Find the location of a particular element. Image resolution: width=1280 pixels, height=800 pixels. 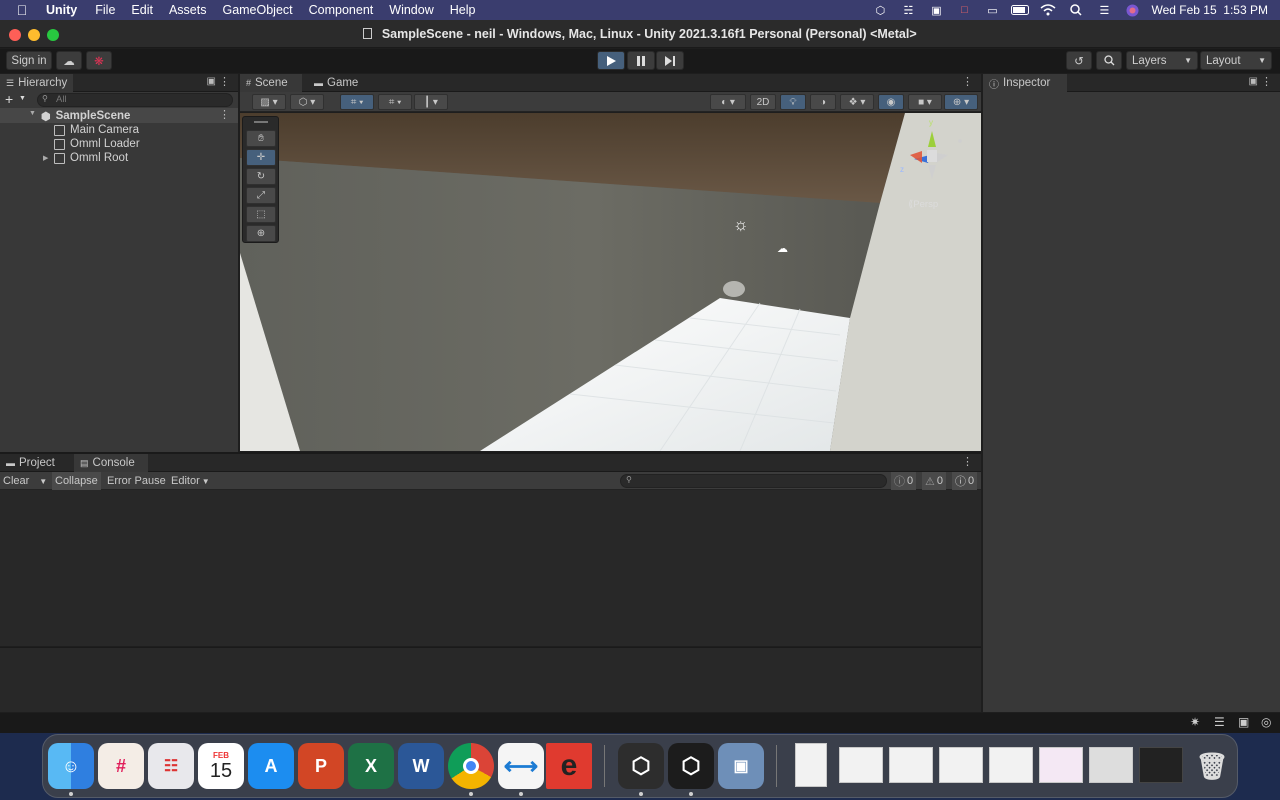

gizmos-dropdown: ⊕ ▾ is located at coordinates (961, 102).